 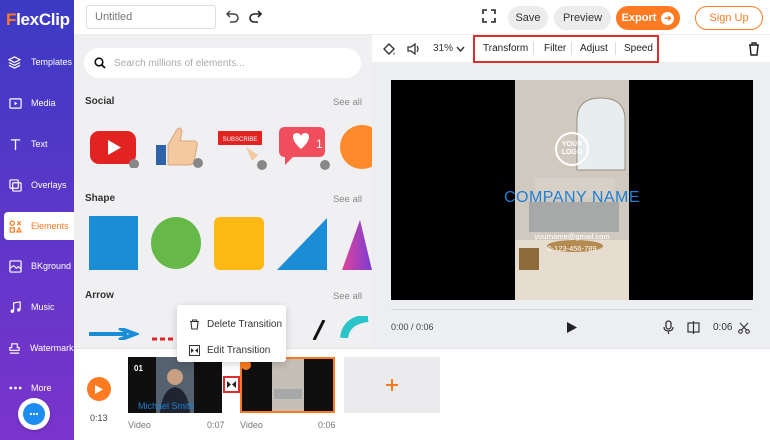 What do you see at coordinates (235, 324) in the screenshot?
I see `delete-transition-item: Delete Transition` at bounding box center [235, 324].